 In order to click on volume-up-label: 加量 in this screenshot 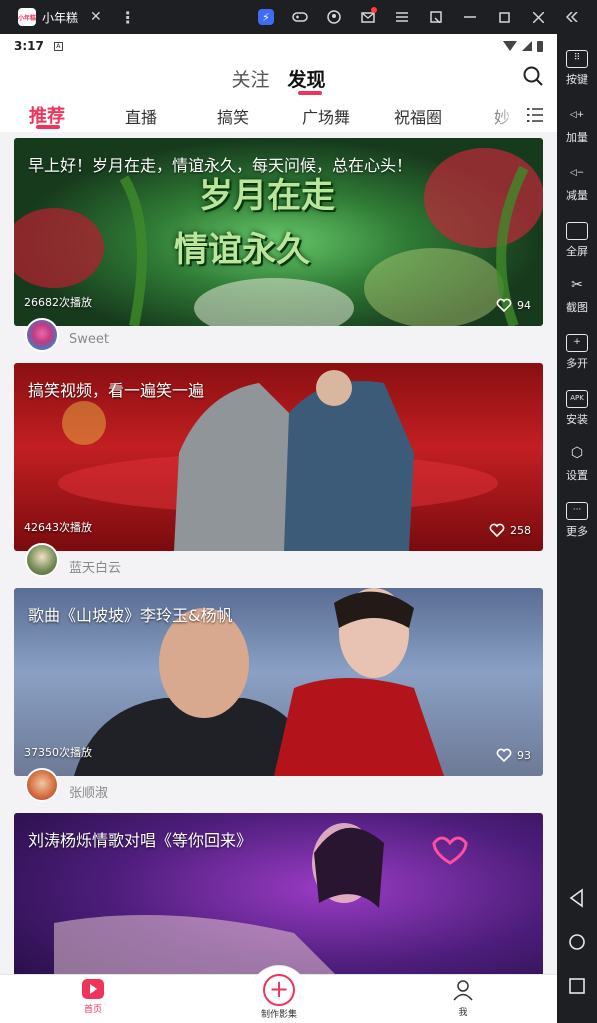, I will do `click(577, 137)`.